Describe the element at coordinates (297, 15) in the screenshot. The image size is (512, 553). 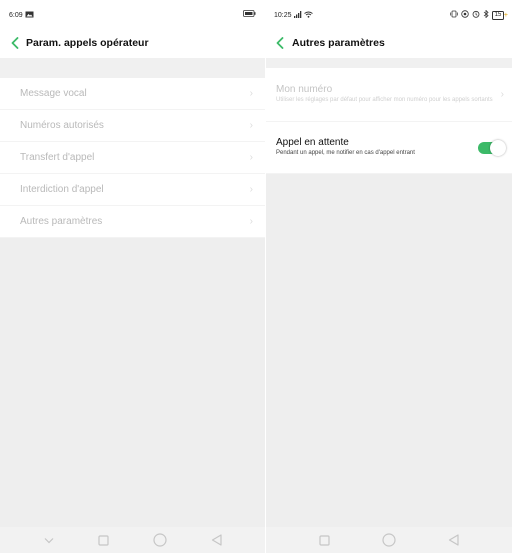
I see `signal-icon` at that location.